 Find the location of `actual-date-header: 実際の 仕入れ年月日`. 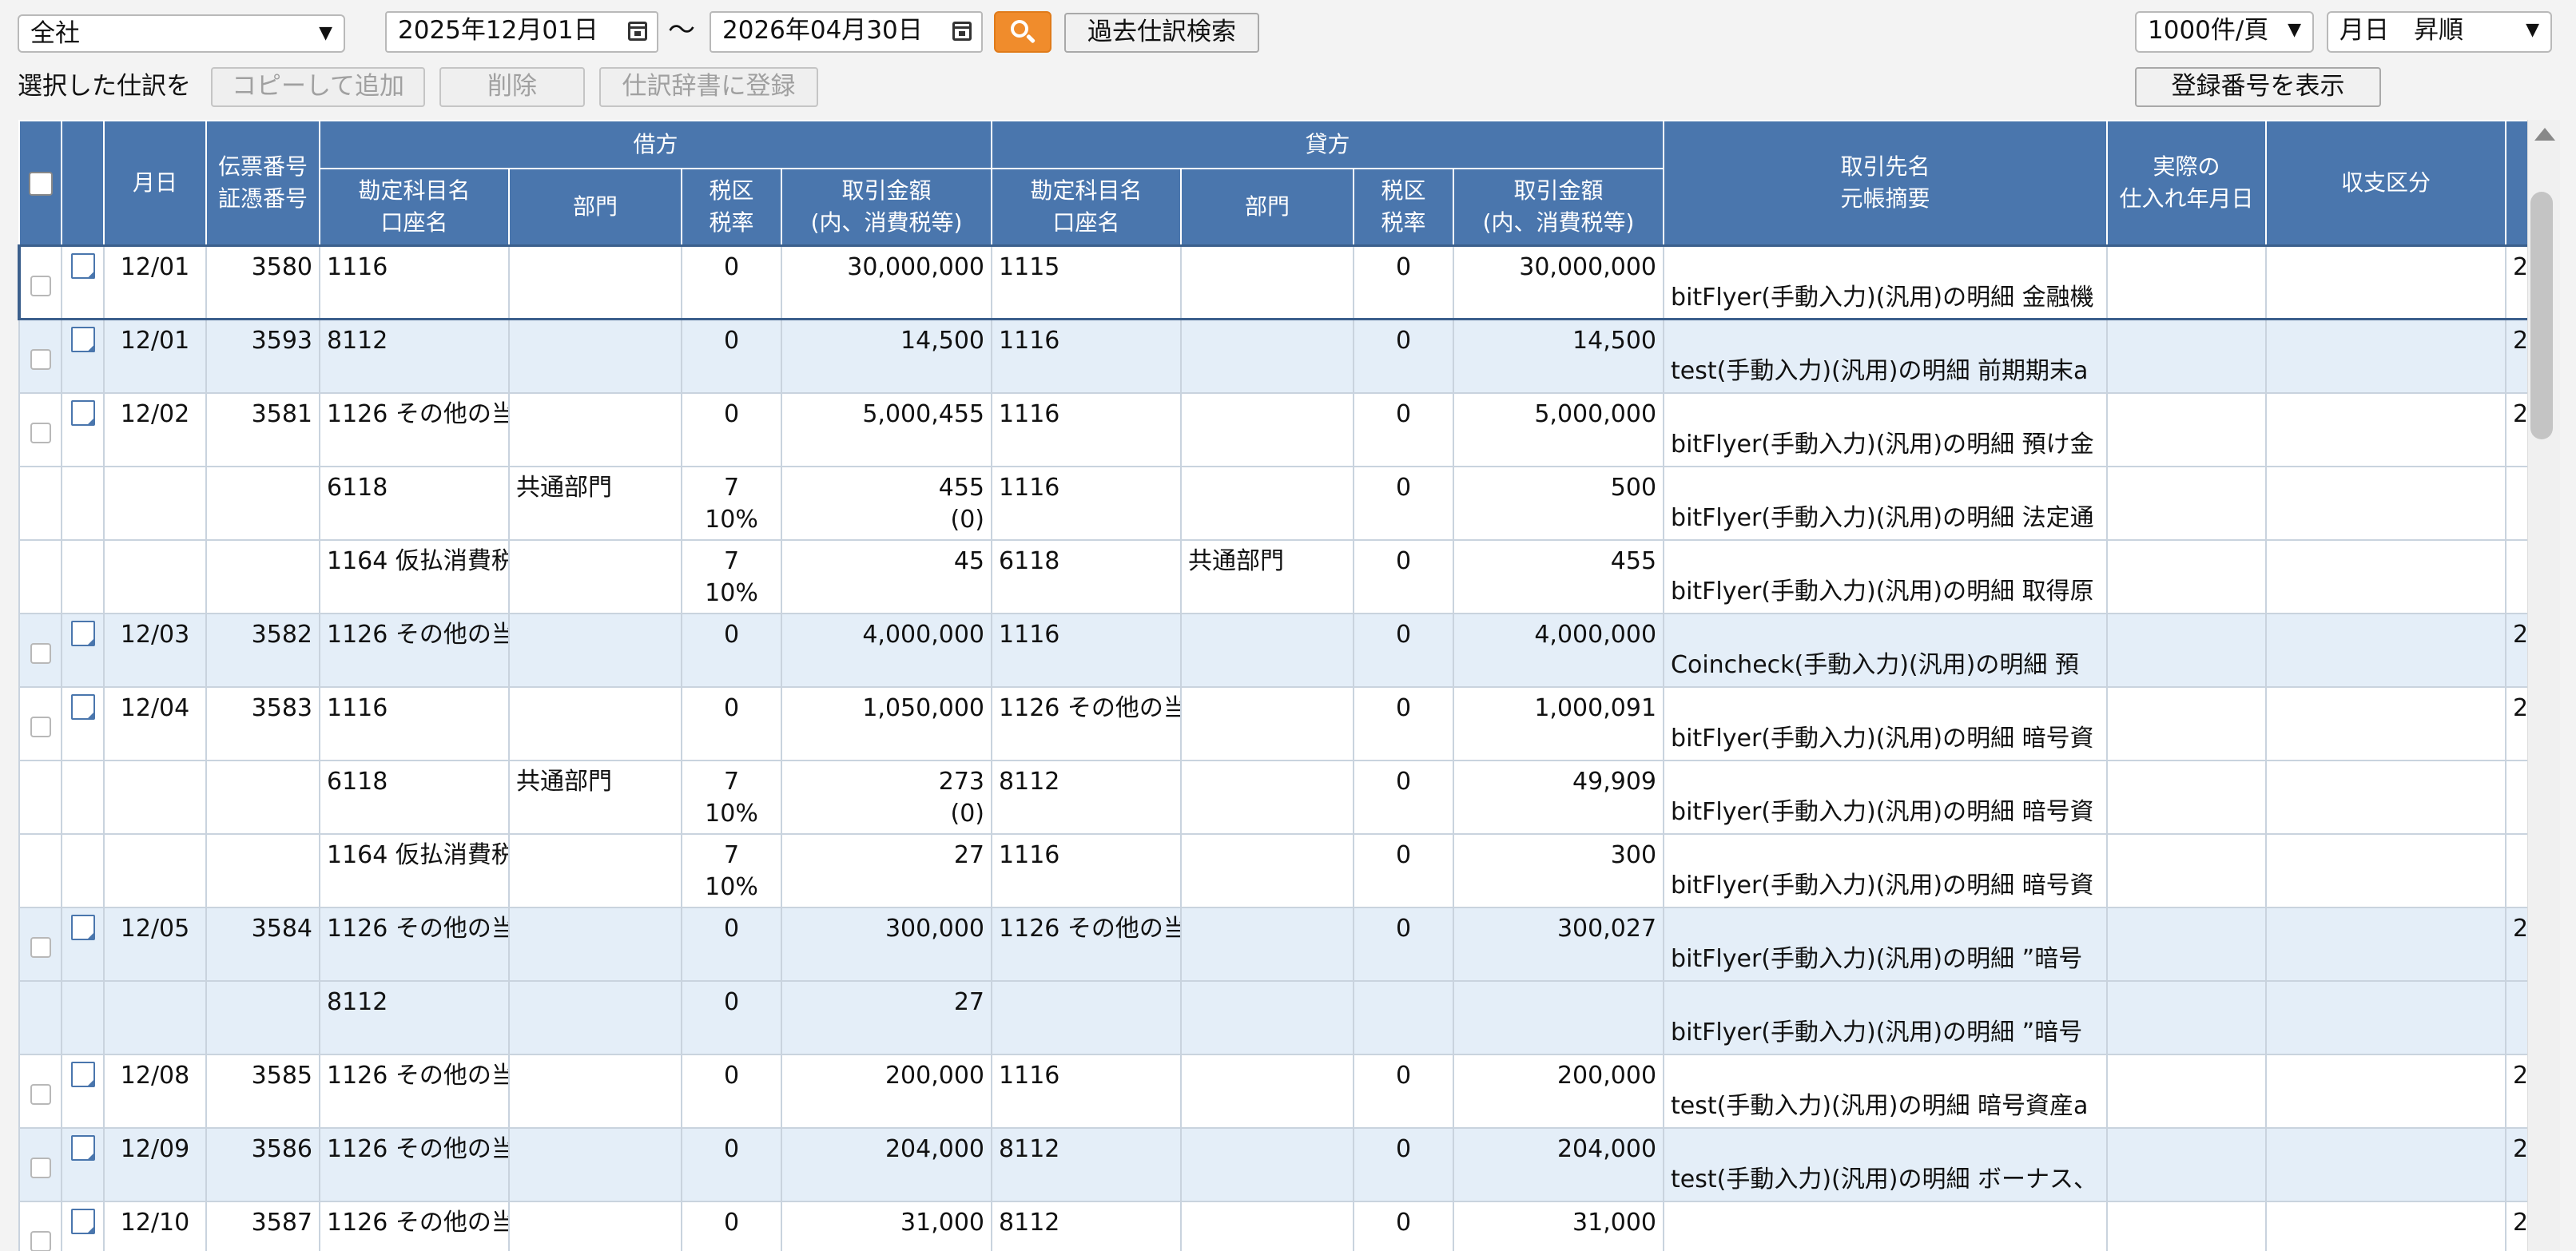

actual-date-header: 実際の 仕入れ年月日 is located at coordinates (2187, 183).